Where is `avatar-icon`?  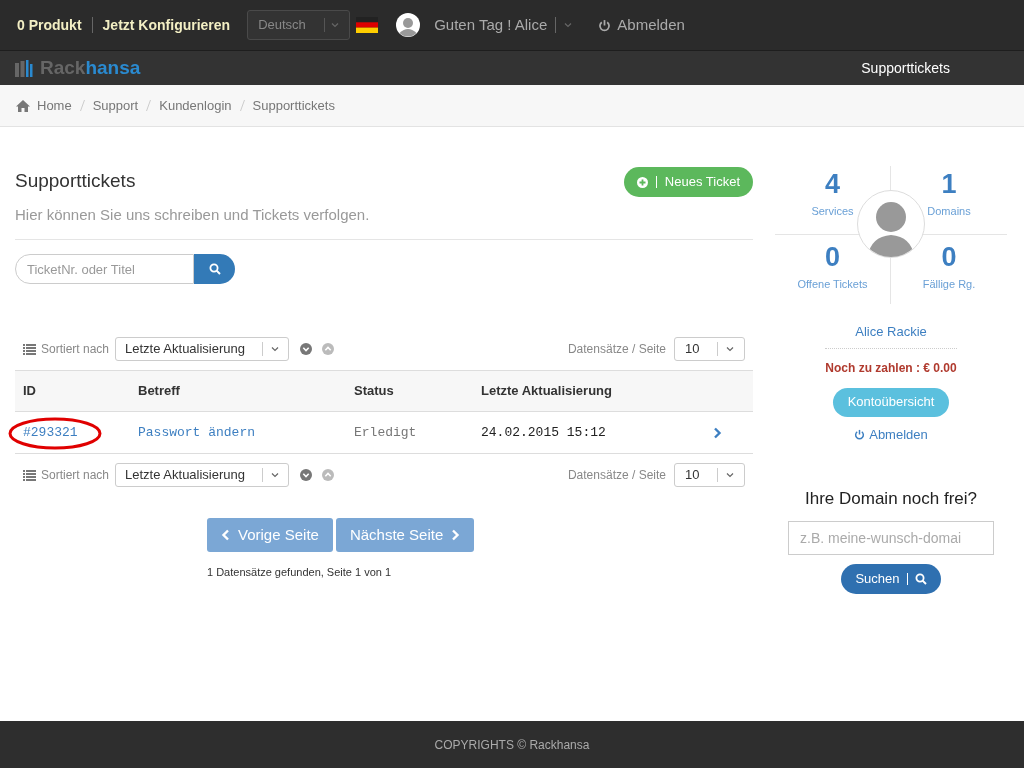
avatar-icon is located at coordinates (408, 25).